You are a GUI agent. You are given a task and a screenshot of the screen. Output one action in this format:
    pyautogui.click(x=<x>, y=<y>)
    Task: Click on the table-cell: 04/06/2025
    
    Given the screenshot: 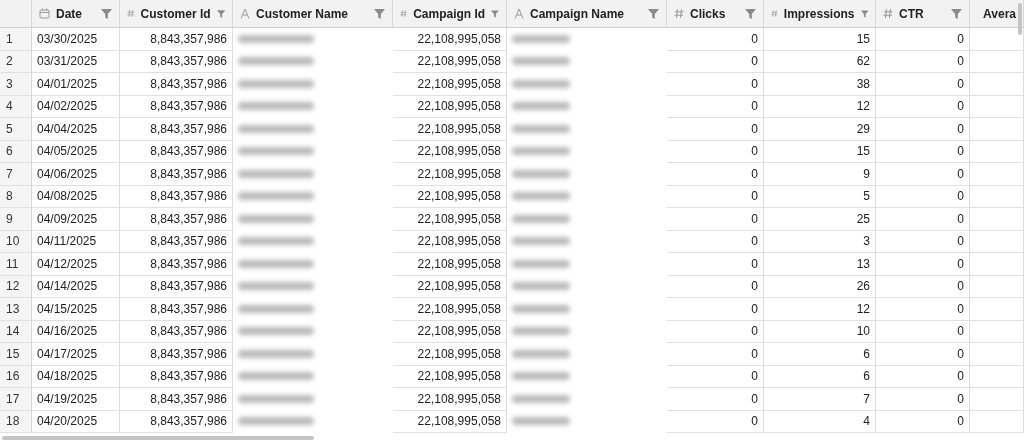 What is the action you would take?
    pyautogui.click(x=76, y=174)
    